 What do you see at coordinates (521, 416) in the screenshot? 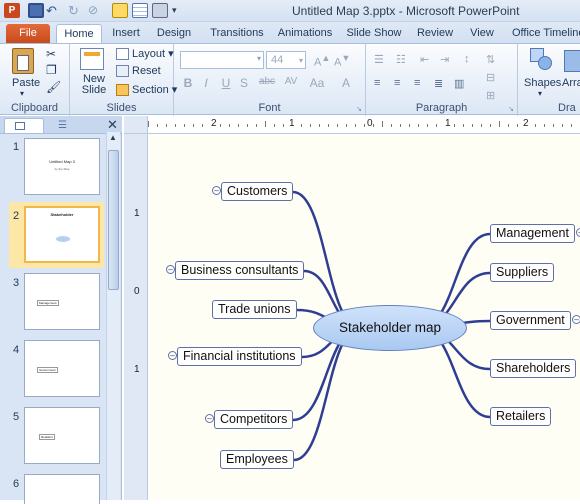
I see `topic-node: Retailers` at bounding box center [521, 416].